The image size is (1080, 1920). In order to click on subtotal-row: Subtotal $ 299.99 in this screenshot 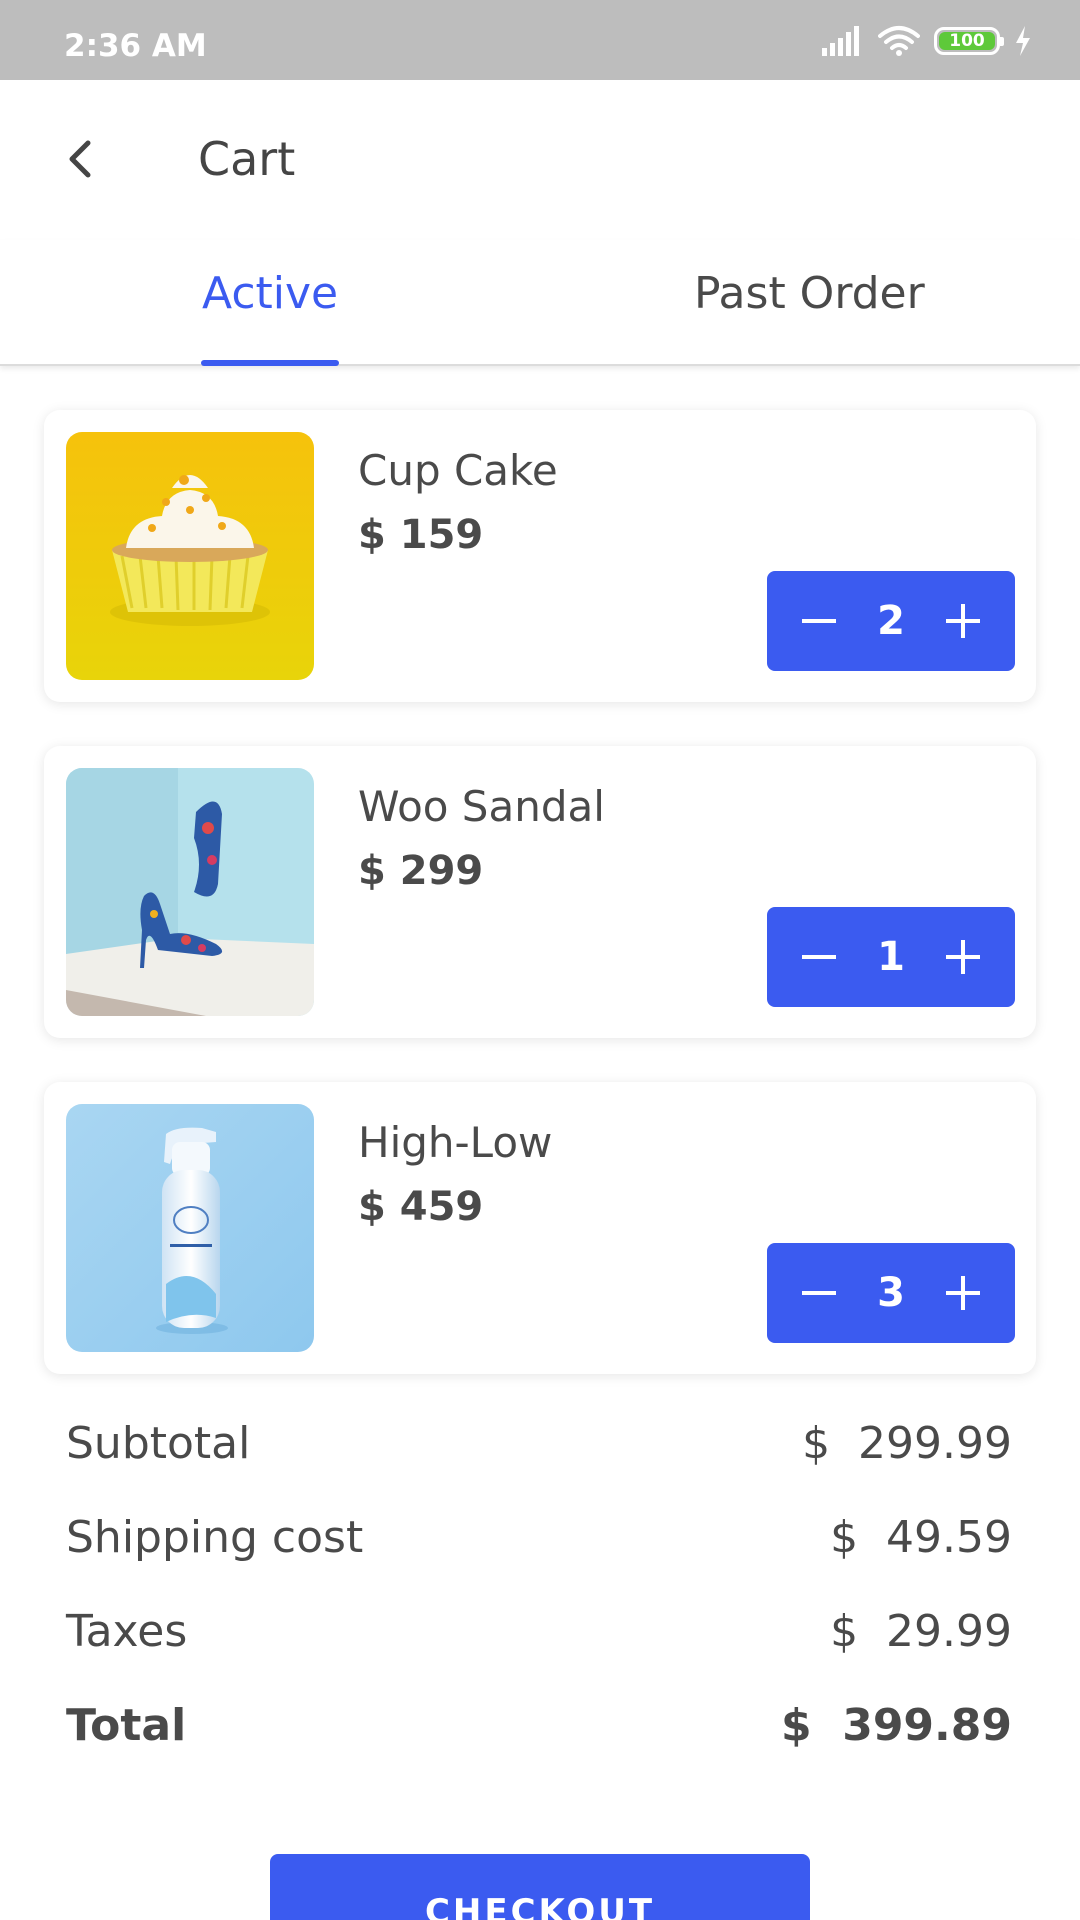, I will do `click(539, 1465)`.